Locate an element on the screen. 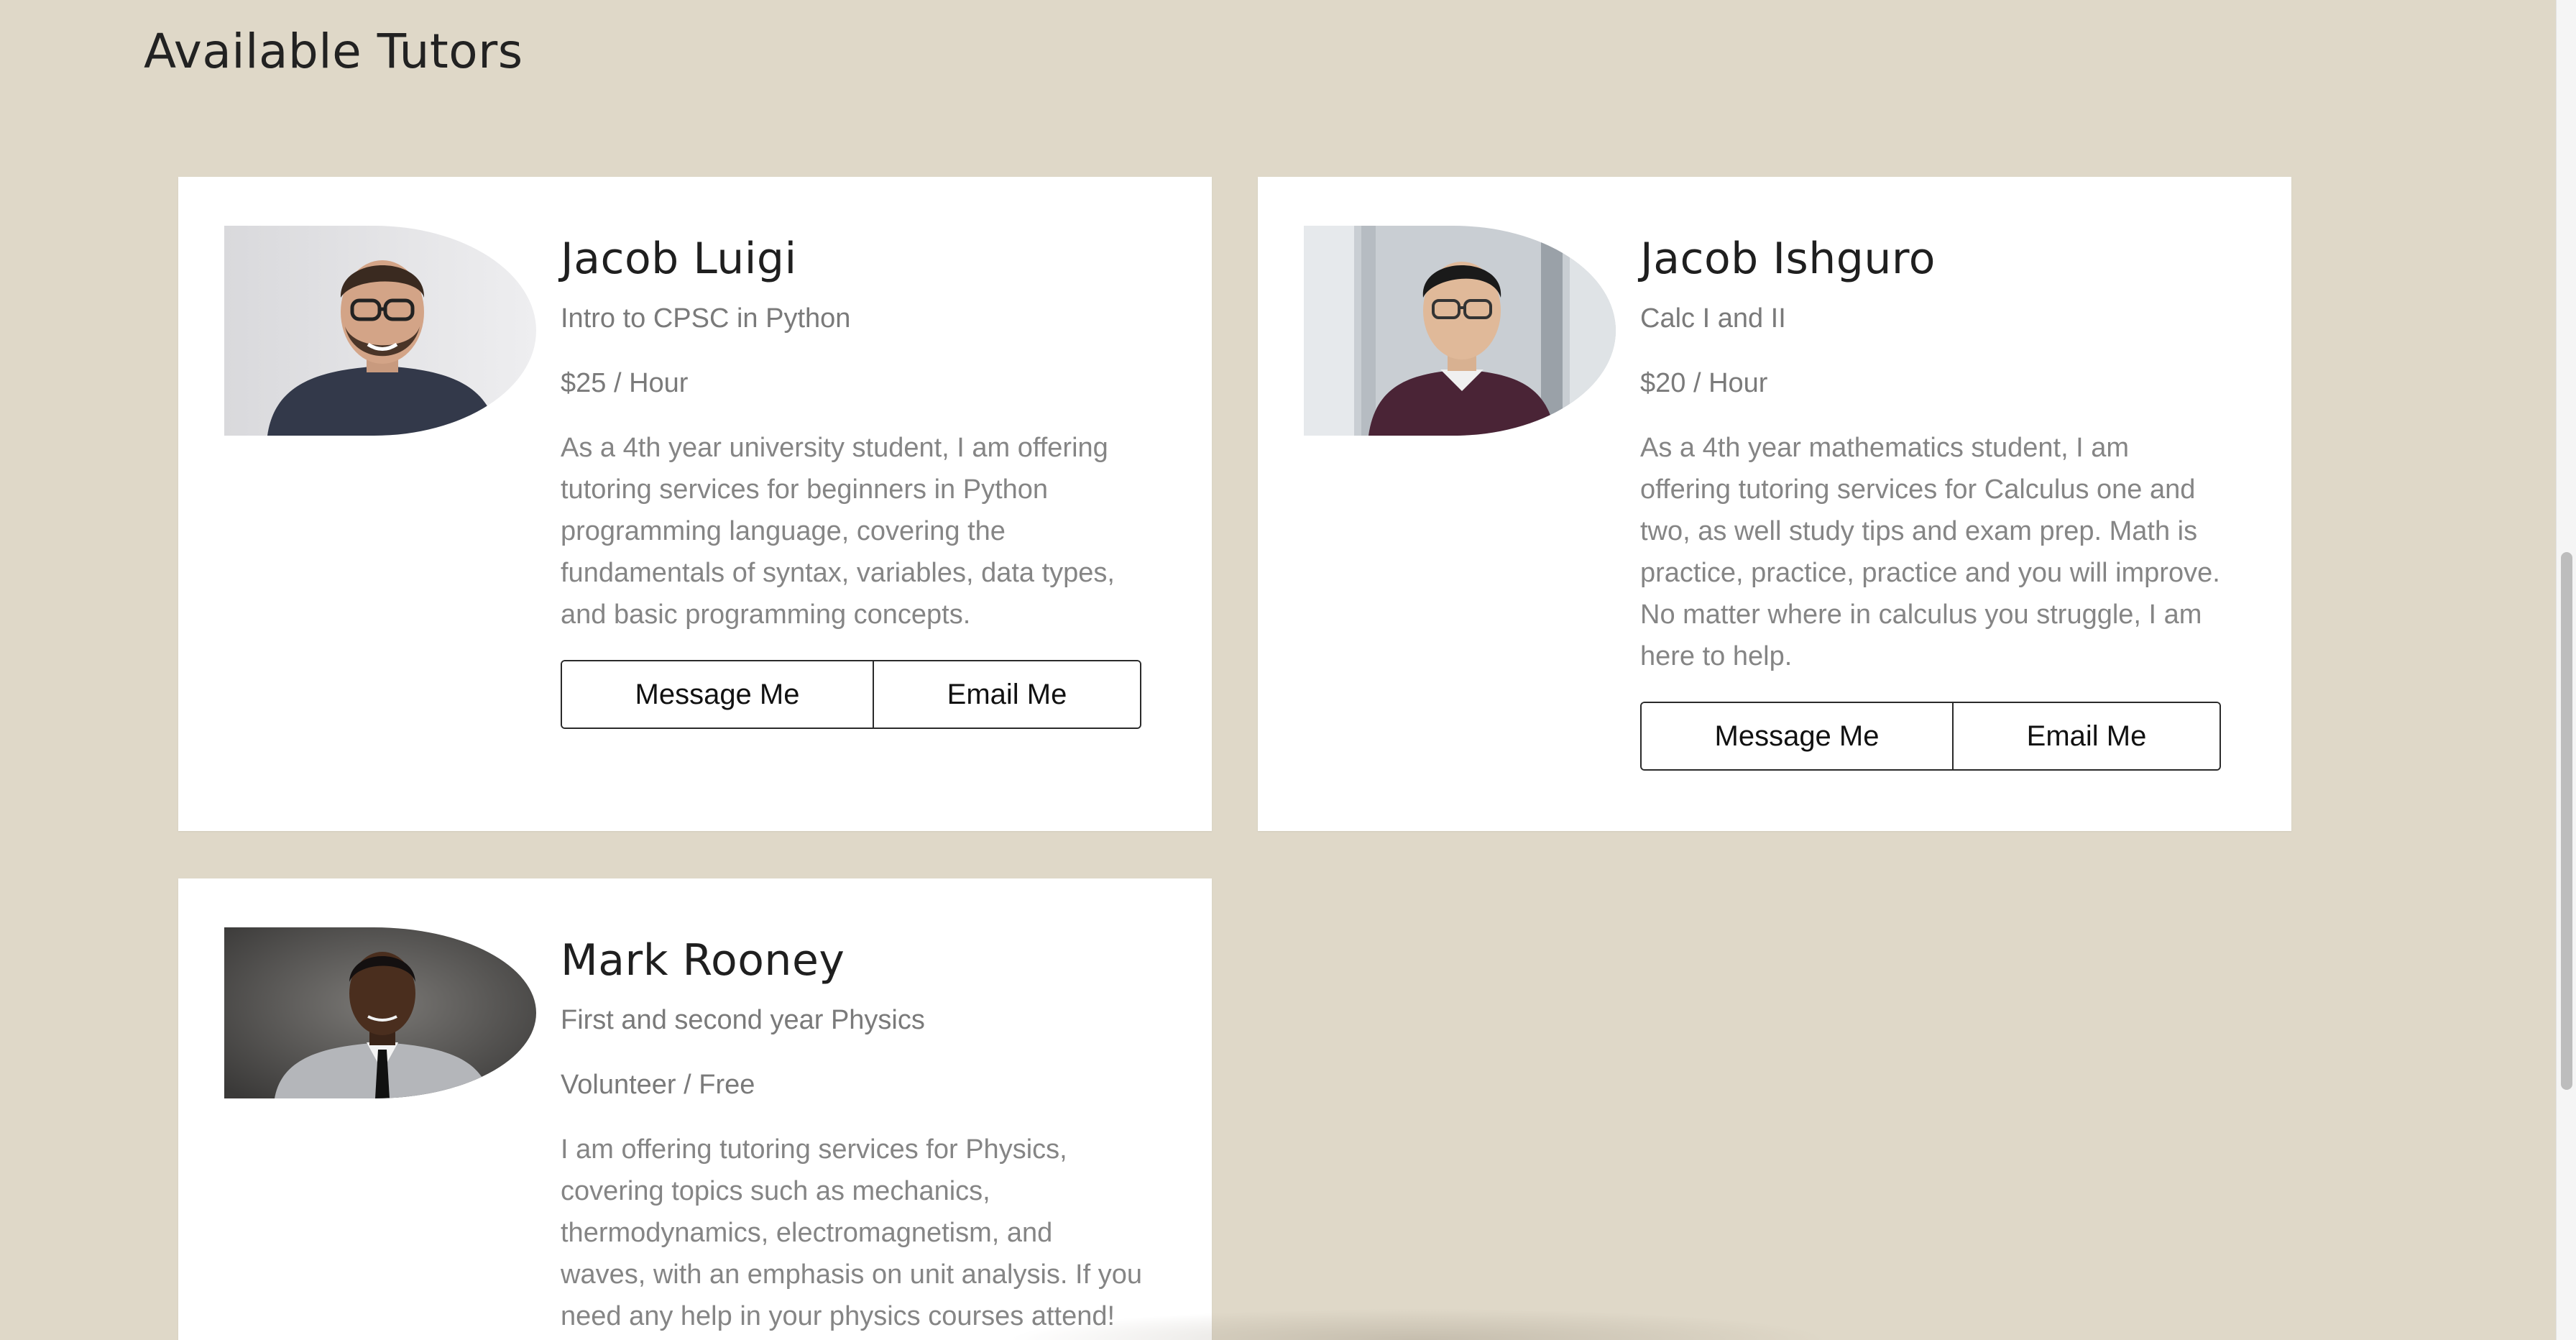 The height and width of the screenshot is (1340, 2576). vertical-scrollbar is located at coordinates (2566, 670).